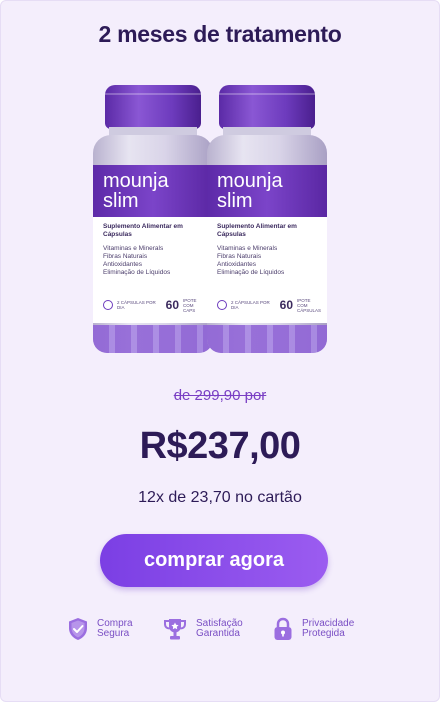  What do you see at coordinates (220, 446) in the screenshot?
I see `sale-price: R$237,00` at bounding box center [220, 446].